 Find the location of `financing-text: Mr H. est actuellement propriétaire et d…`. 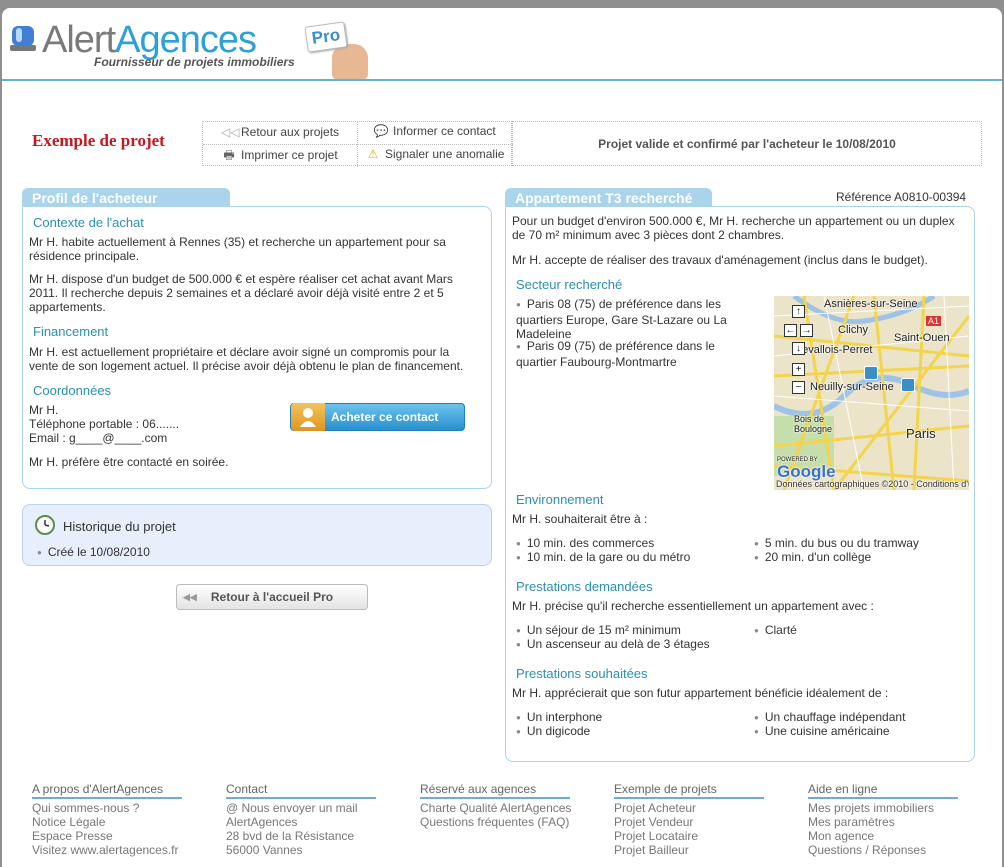

financing-text: Mr H. est actuellement propriétaire et d… is located at coordinates (246, 359).